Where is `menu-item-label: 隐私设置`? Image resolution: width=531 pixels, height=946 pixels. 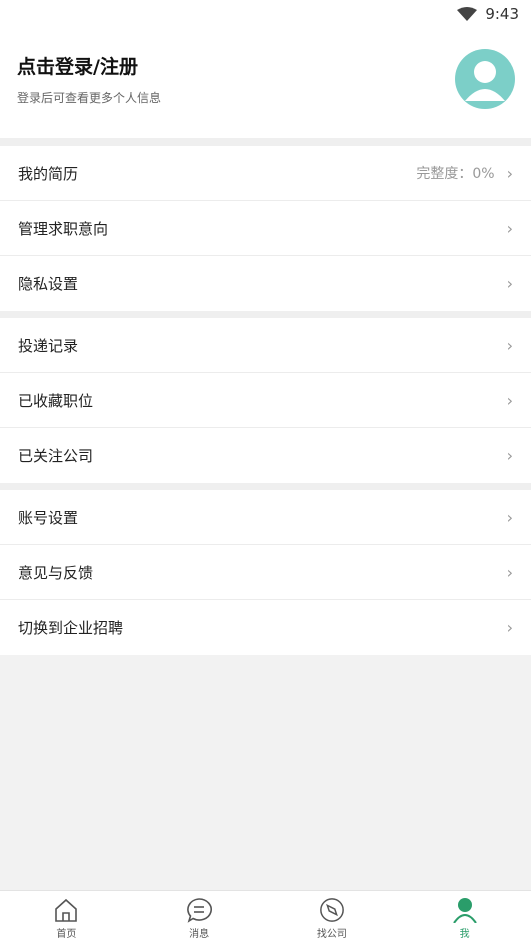
menu-item-label: 隐私设置 is located at coordinates (48, 284).